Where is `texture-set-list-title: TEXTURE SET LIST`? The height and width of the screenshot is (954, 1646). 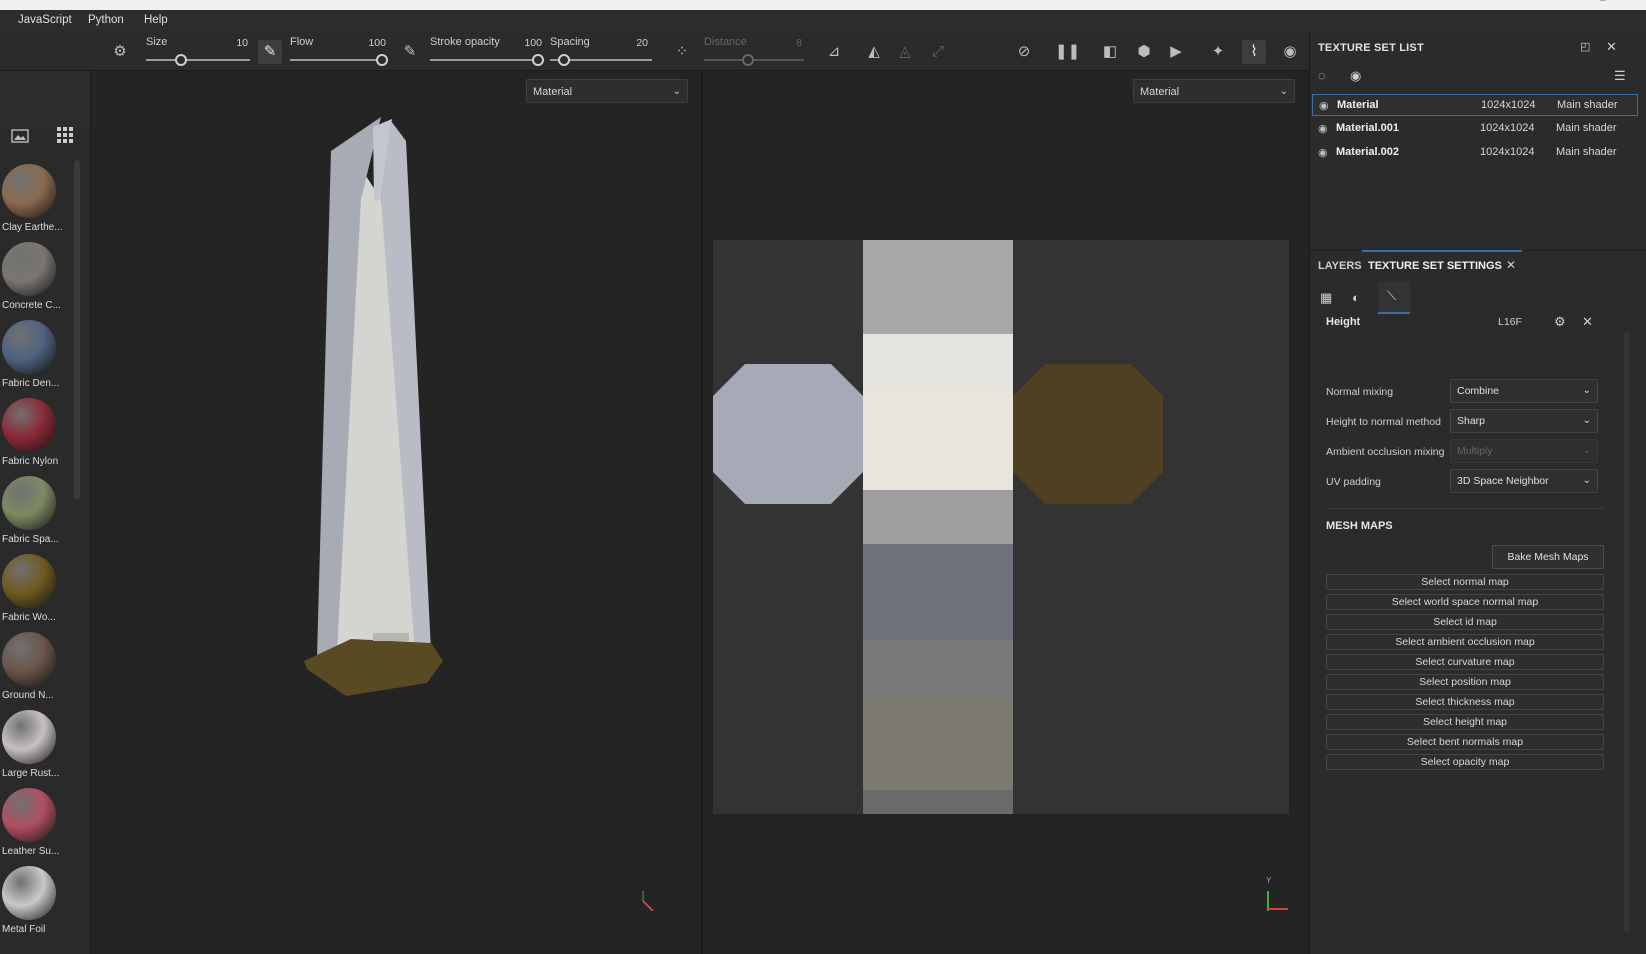
texture-set-list-title: TEXTURE SET LIST is located at coordinates (1371, 48).